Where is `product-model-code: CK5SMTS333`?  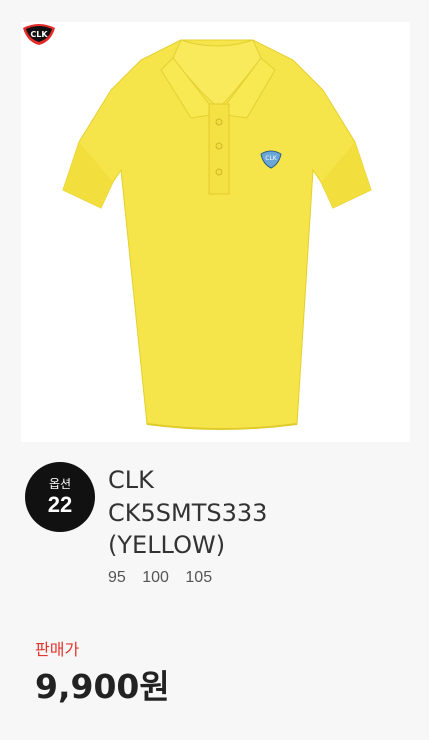
product-model-code: CK5SMTS333 is located at coordinates (188, 513).